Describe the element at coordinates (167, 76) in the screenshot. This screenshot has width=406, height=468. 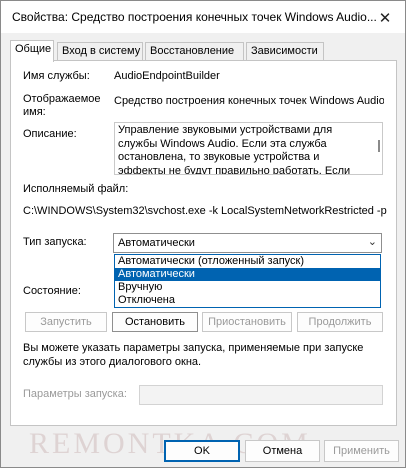
I see `service-name-value: AudioEndpointBuilder` at that location.